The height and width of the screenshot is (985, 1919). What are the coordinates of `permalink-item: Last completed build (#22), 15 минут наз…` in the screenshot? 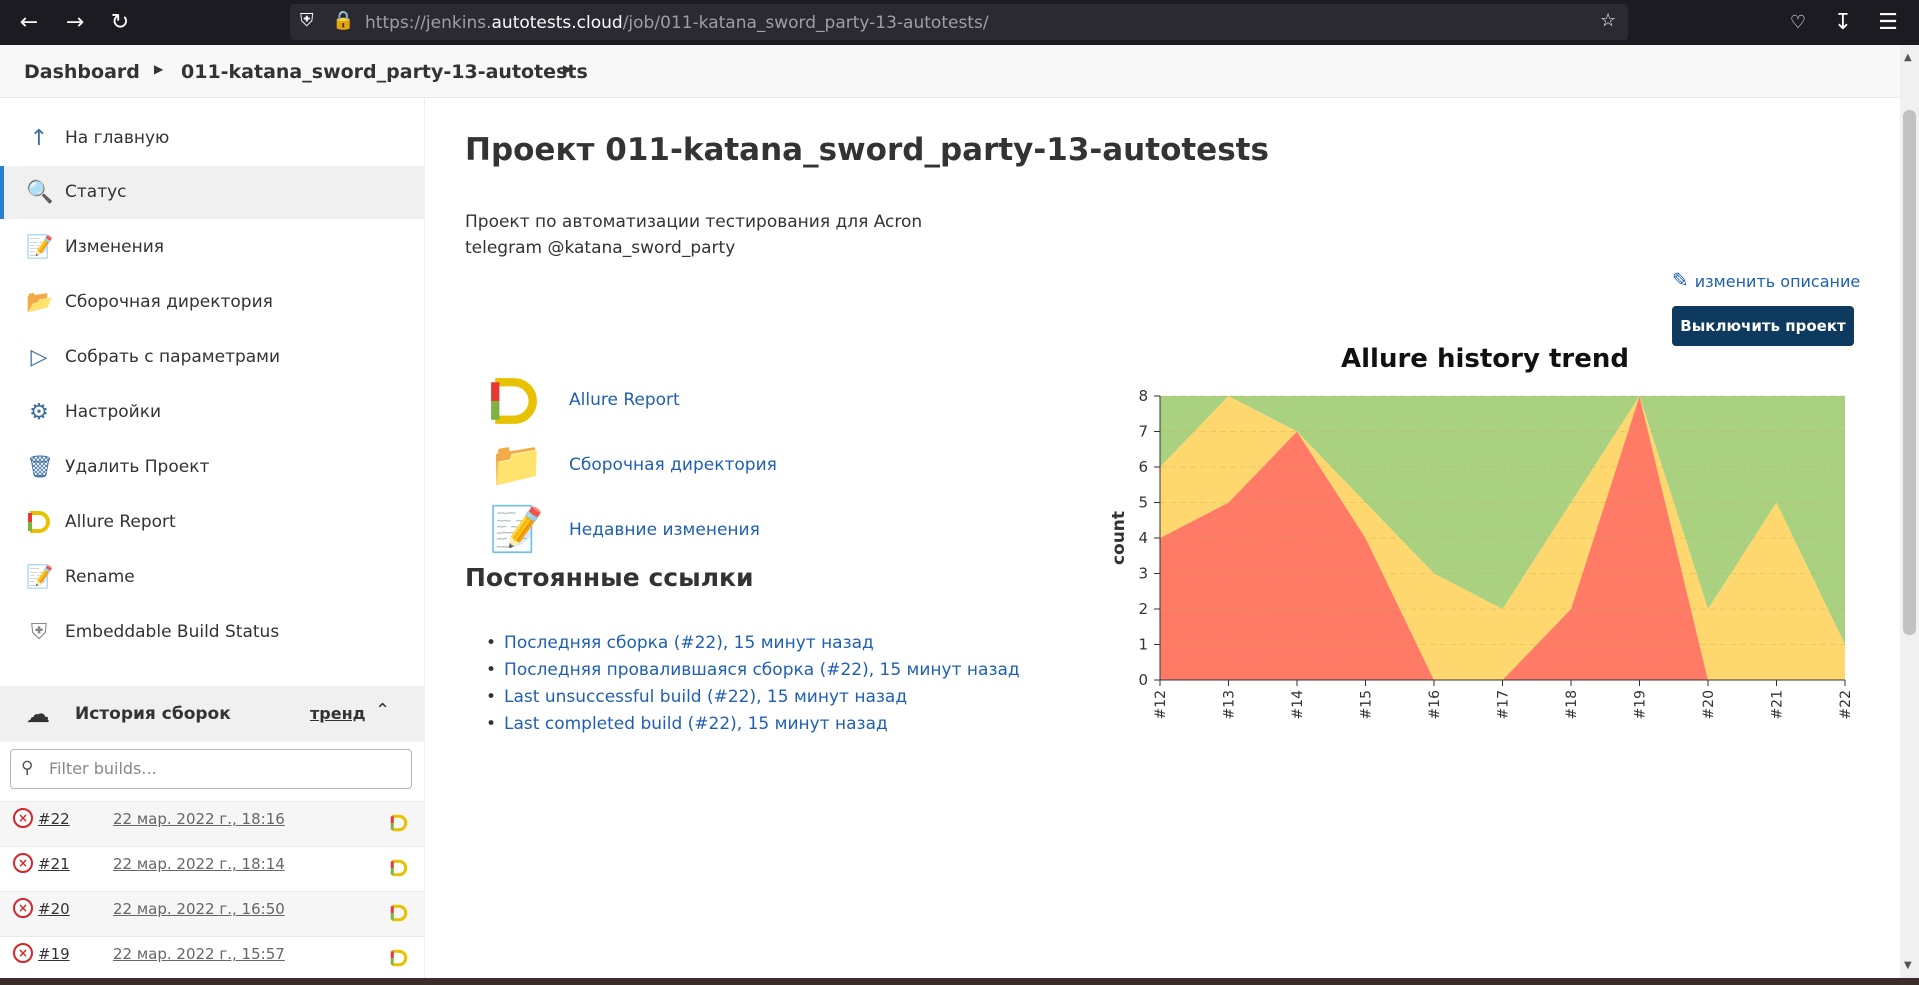 It's located at (760, 724).